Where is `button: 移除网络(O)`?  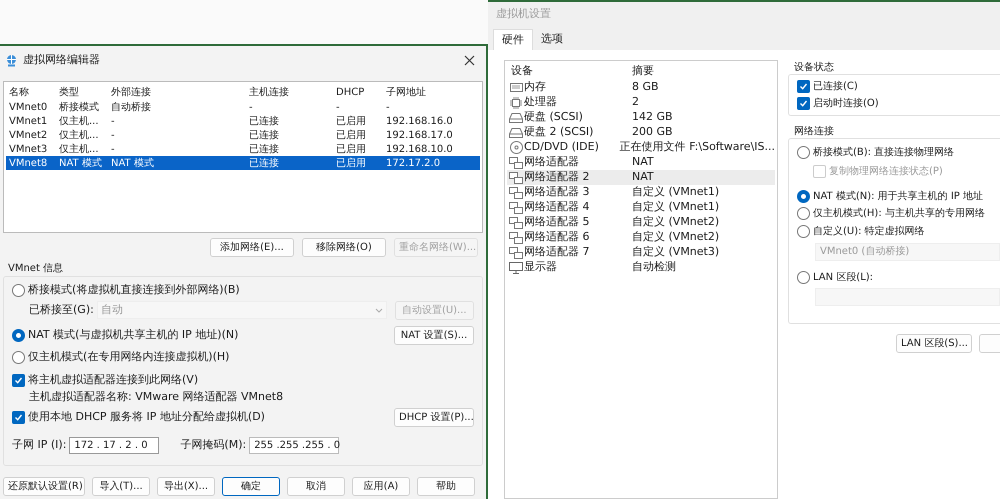 button: 移除网络(O) is located at coordinates (344, 247).